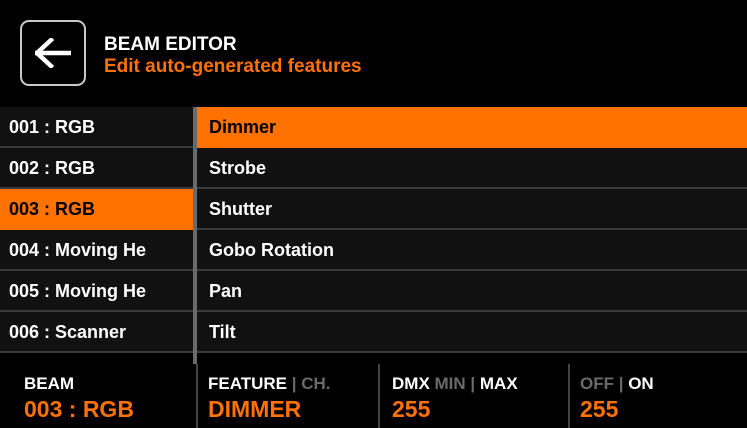 Image resolution: width=747 pixels, height=428 pixels. What do you see at coordinates (597, 383) in the screenshot?
I see `off-label: OFF` at bounding box center [597, 383].